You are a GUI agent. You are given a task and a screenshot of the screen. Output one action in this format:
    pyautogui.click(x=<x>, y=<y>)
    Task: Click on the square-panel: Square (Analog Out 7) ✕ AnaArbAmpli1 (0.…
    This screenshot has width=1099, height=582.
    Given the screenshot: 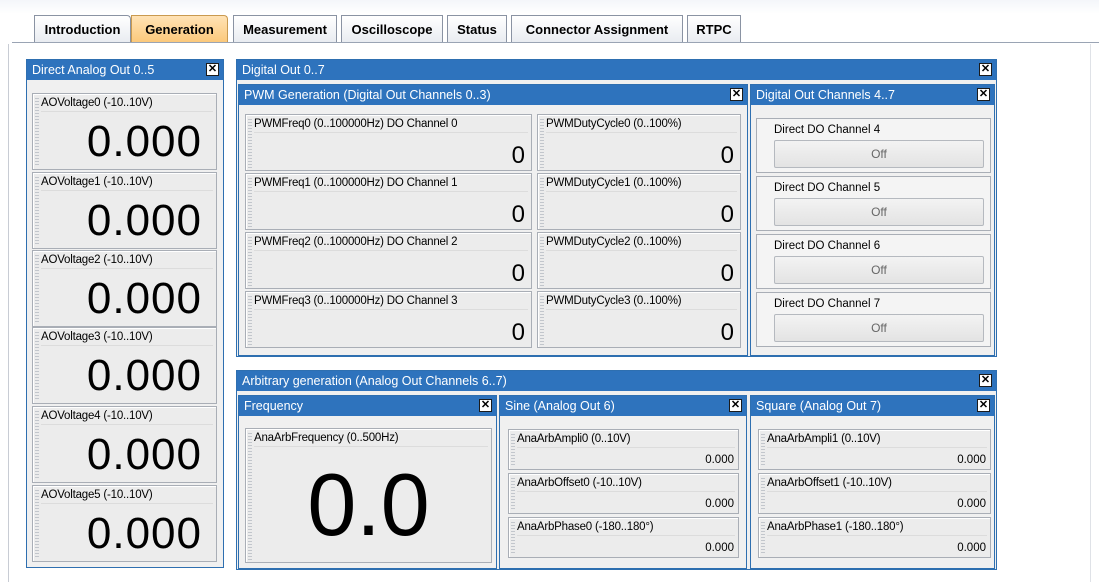 What is the action you would take?
    pyautogui.click(x=872, y=482)
    